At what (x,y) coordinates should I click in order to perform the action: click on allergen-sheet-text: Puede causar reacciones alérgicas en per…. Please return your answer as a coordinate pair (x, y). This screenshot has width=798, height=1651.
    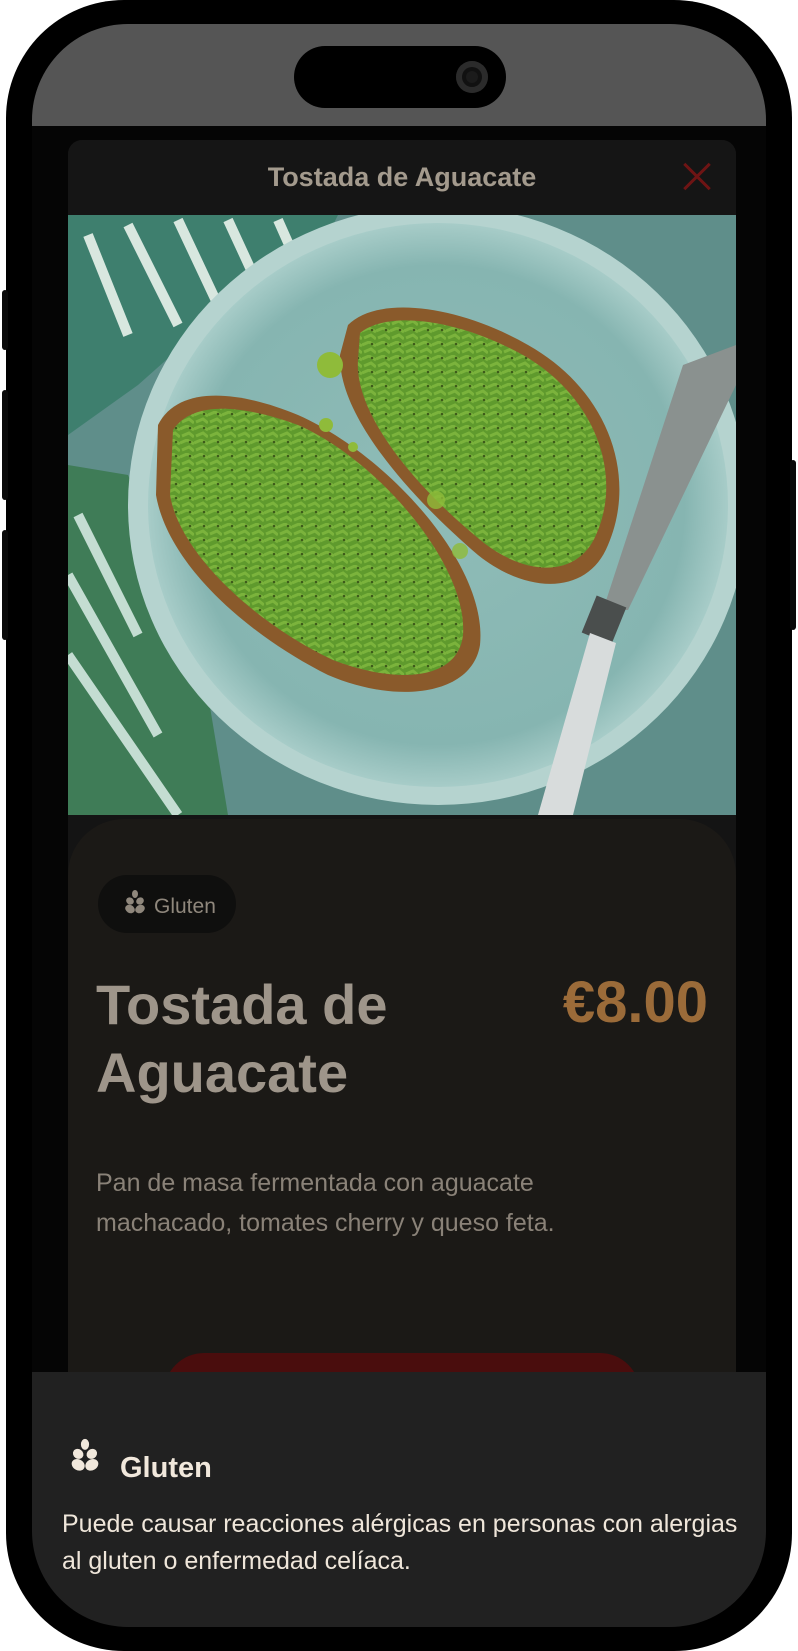
    Looking at the image, I should click on (400, 1542).